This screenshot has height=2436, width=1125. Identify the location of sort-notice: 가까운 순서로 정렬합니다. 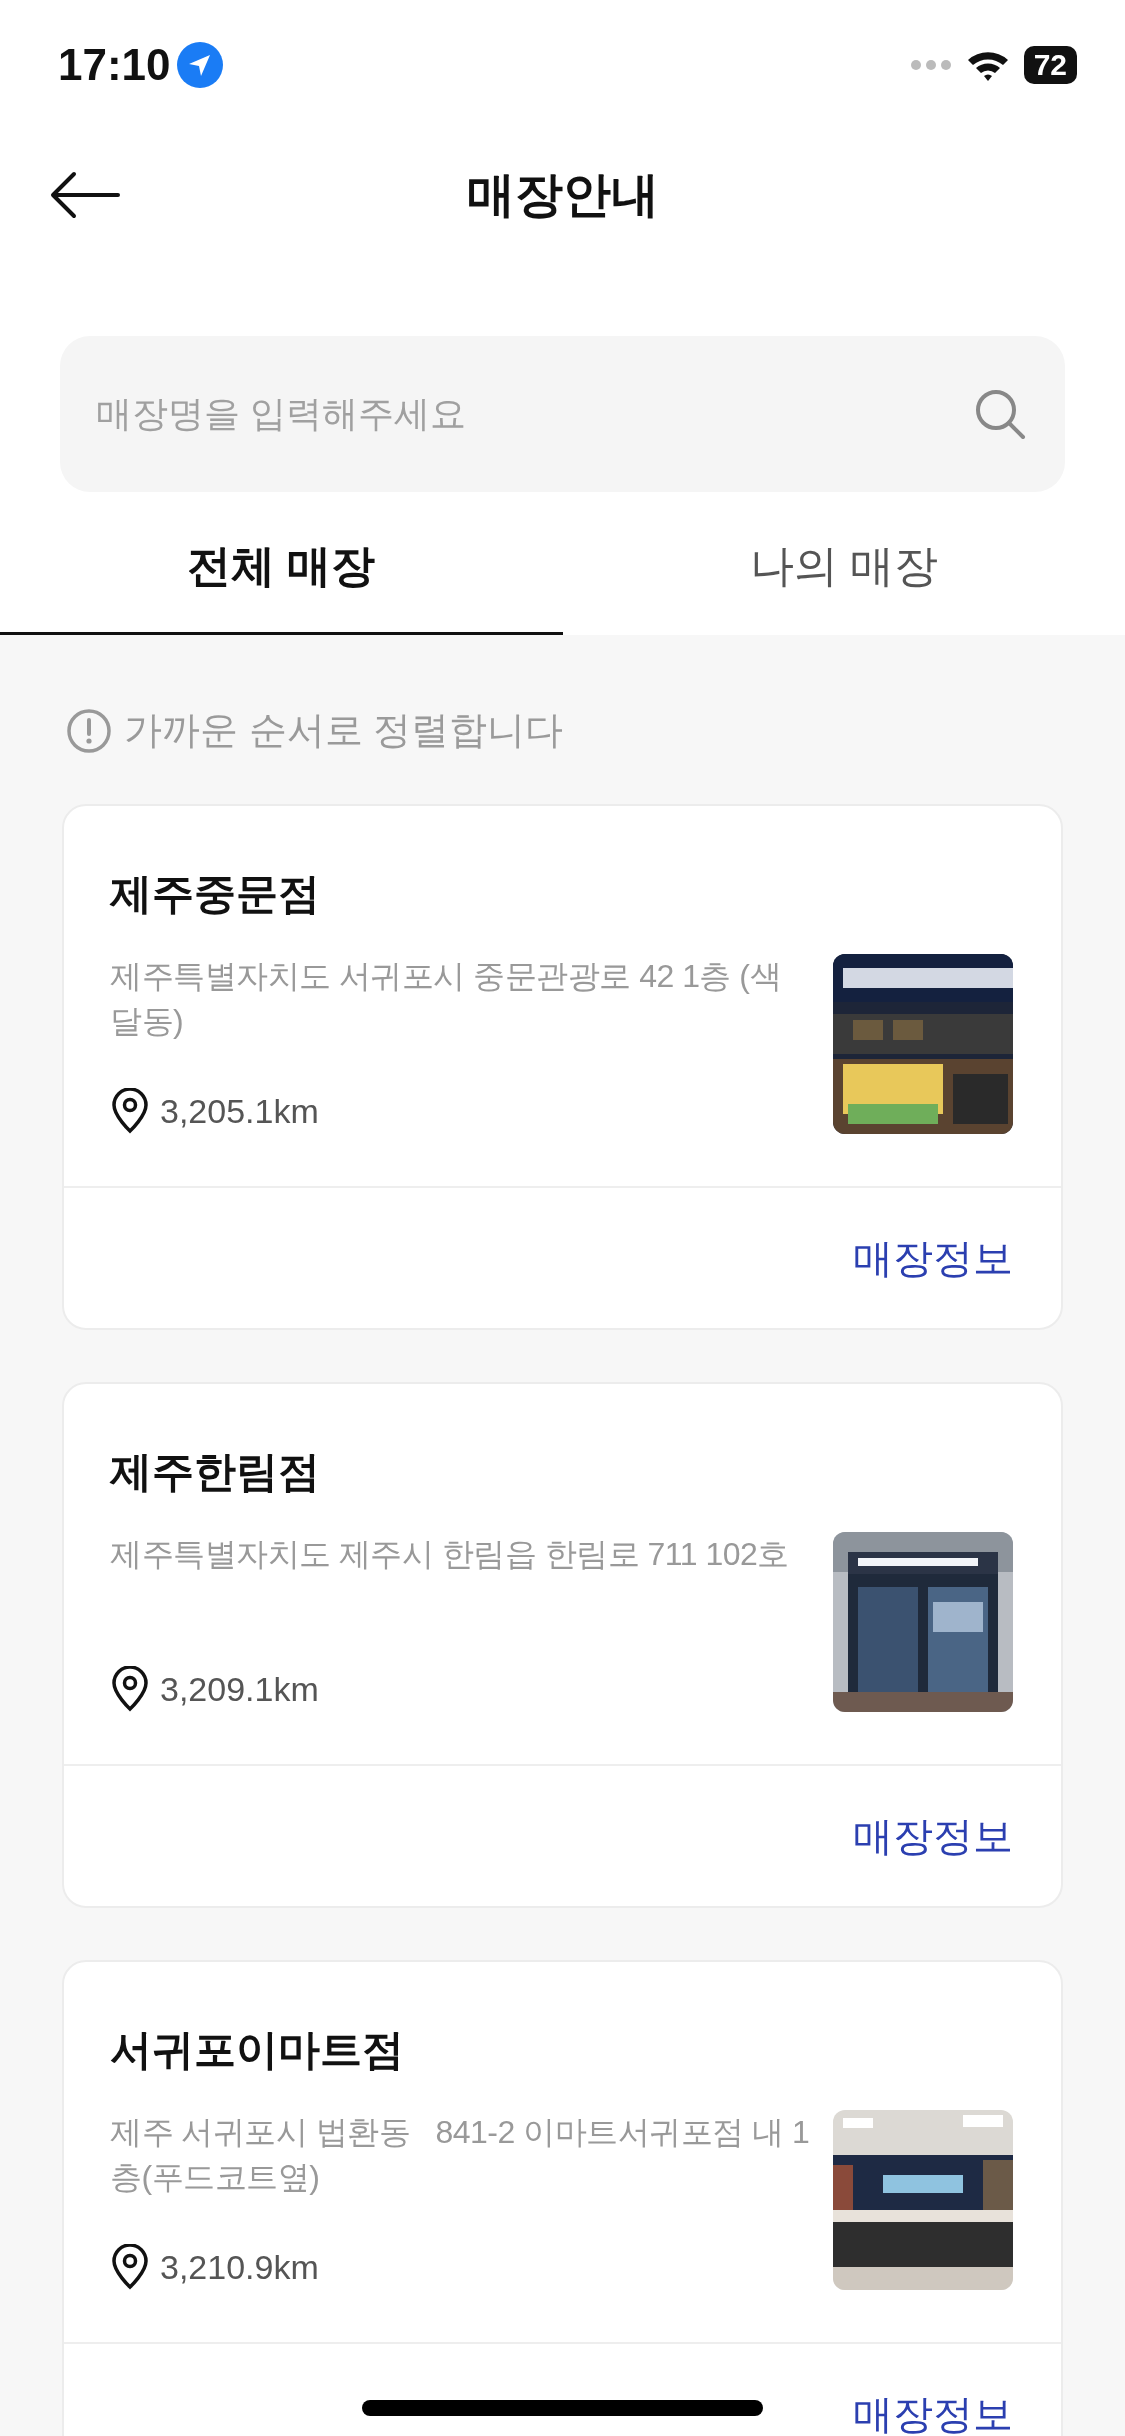
(344, 730).